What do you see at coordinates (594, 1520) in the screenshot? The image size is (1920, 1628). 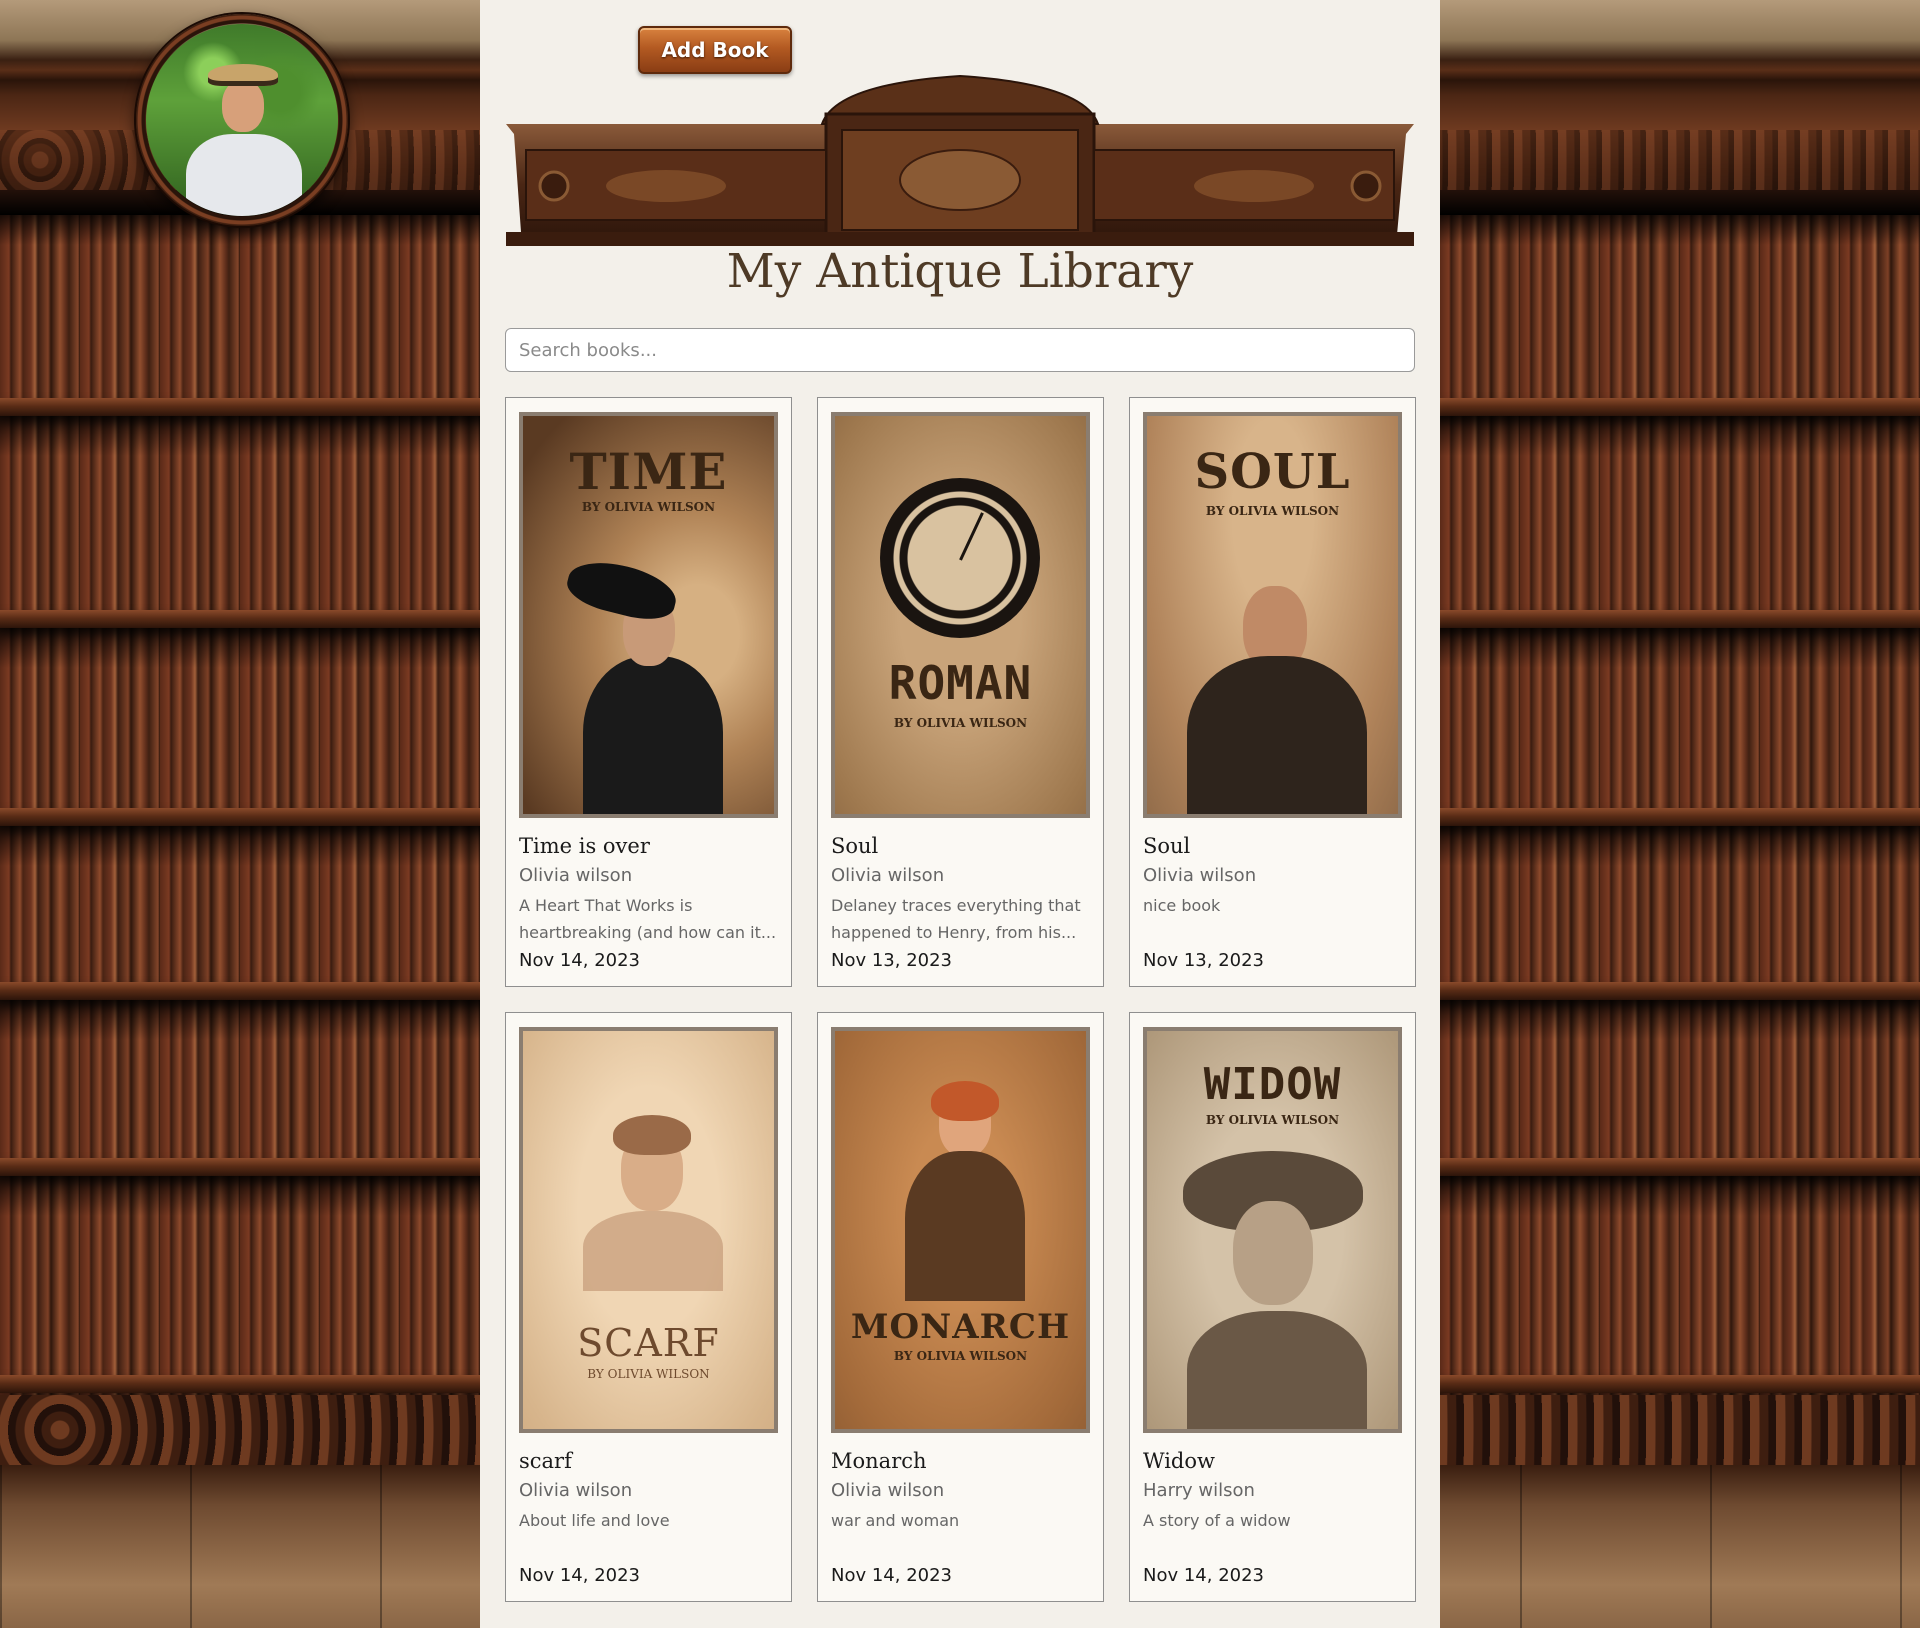 I see `book-description: About life and love` at bounding box center [594, 1520].